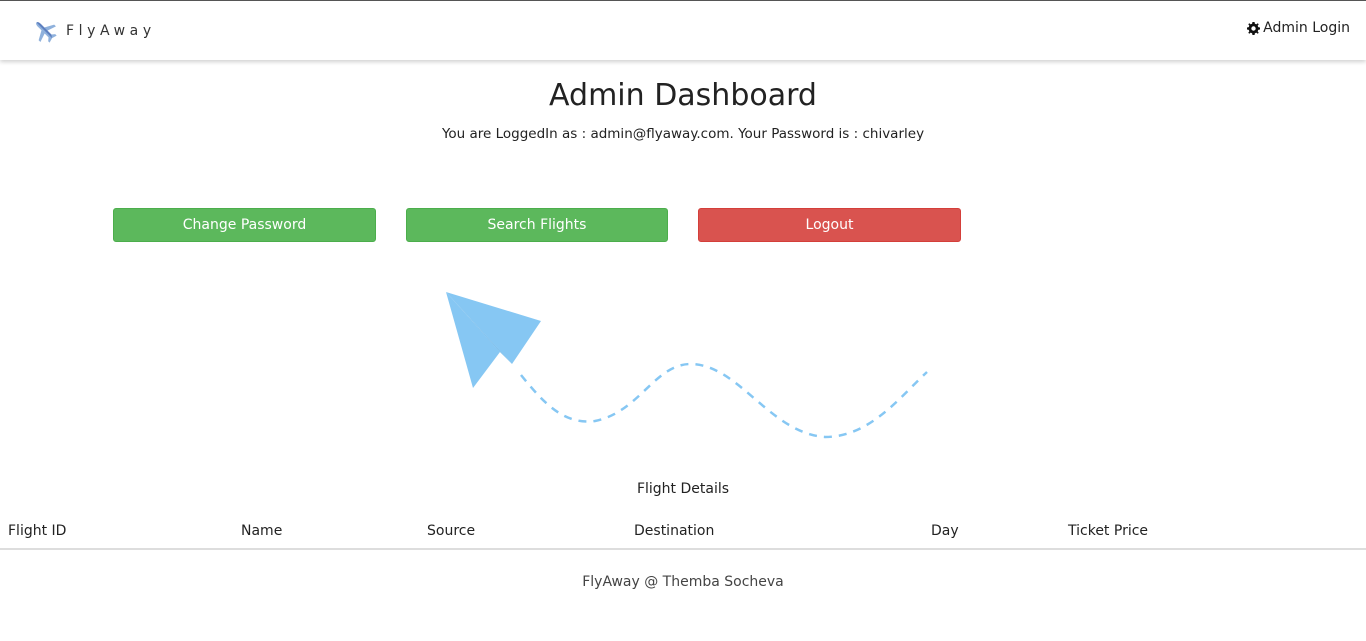 The height and width of the screenshot is (641, 1366). What do you see at coordinates (493, 340) in the screenshot?
I see `paper-plane-icon` at bounding box center [493, 340].